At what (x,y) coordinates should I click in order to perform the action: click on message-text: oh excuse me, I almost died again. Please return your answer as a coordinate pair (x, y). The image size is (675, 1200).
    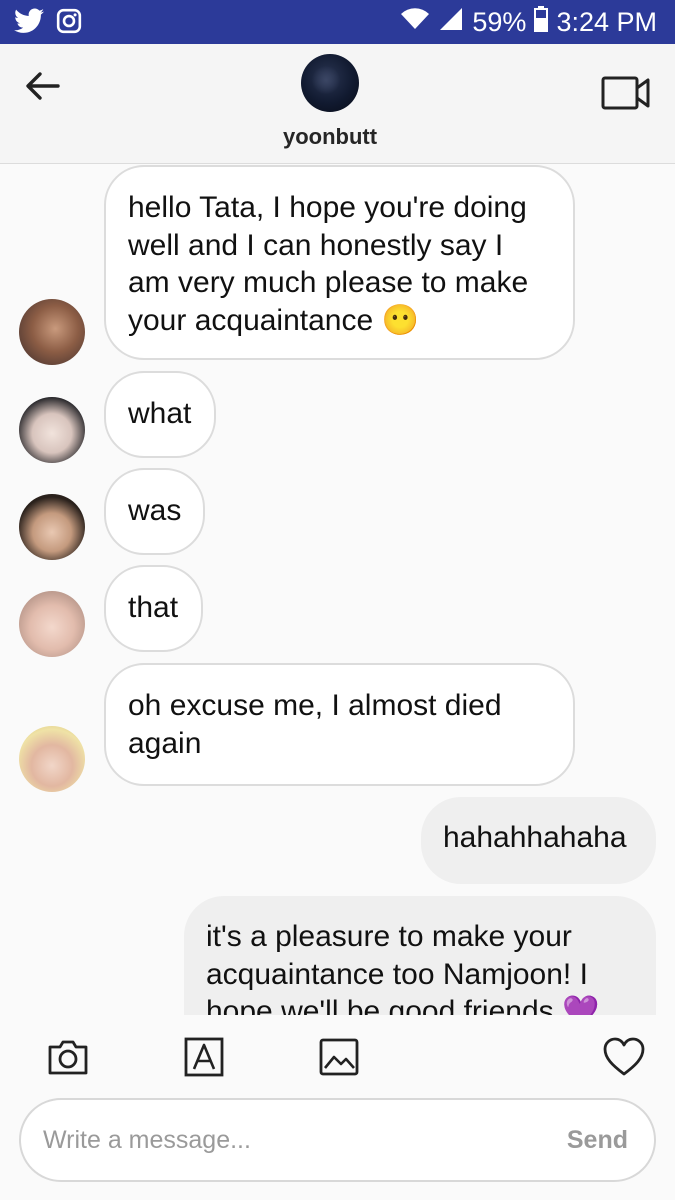
    Looking at the image, I should click on (315, 724).